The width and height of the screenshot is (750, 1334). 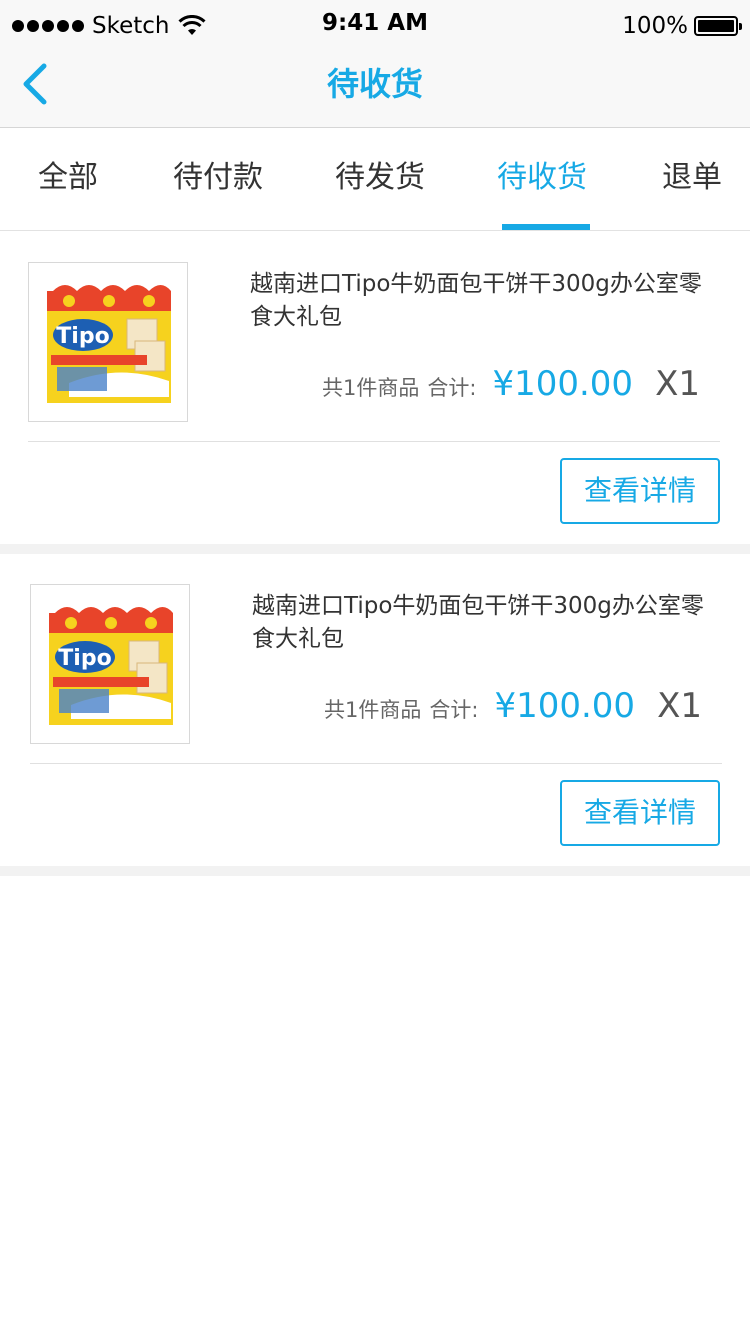 I want to click on page-title: 待收货, so click(x=374, y=84).